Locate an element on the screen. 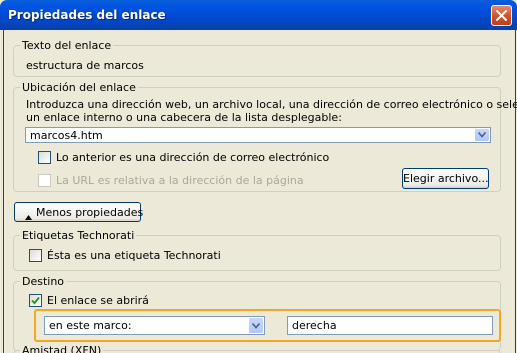  friendship-group-label: Amistad (XFN) is located at coordinates (62, 348).